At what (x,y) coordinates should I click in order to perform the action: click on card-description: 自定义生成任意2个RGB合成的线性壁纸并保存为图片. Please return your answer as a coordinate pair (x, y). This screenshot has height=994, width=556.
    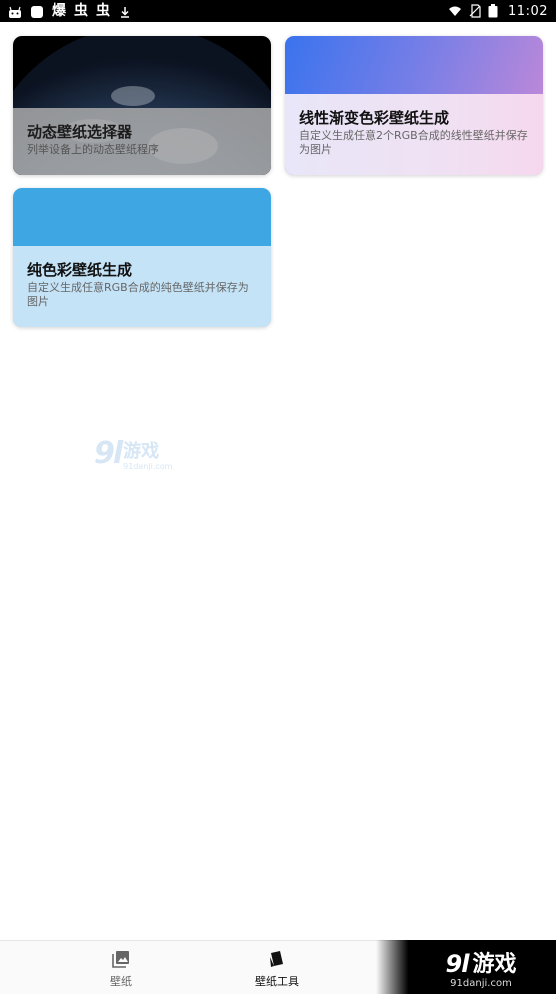
    Looking at the image, I should click on (413, 142).